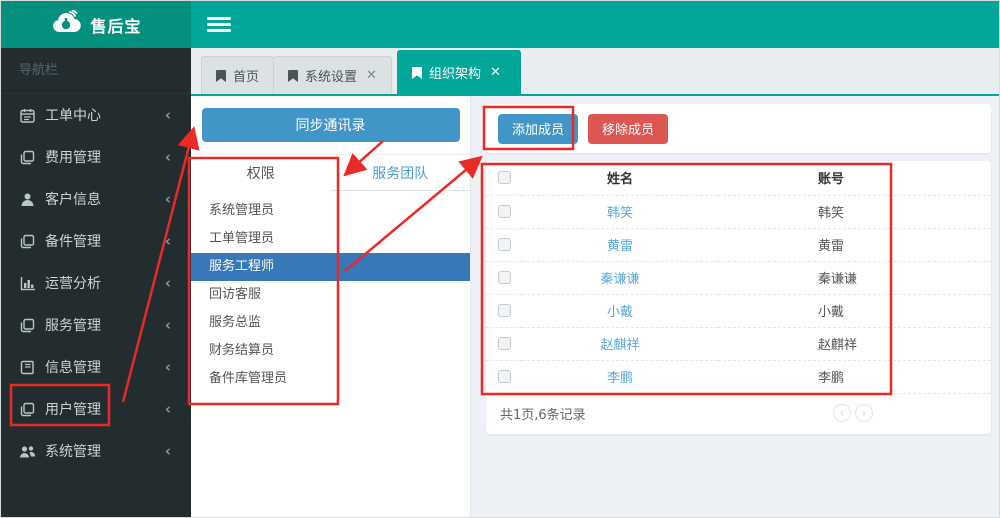  I want to click on member-account: 李鹏, so click(854, 377).